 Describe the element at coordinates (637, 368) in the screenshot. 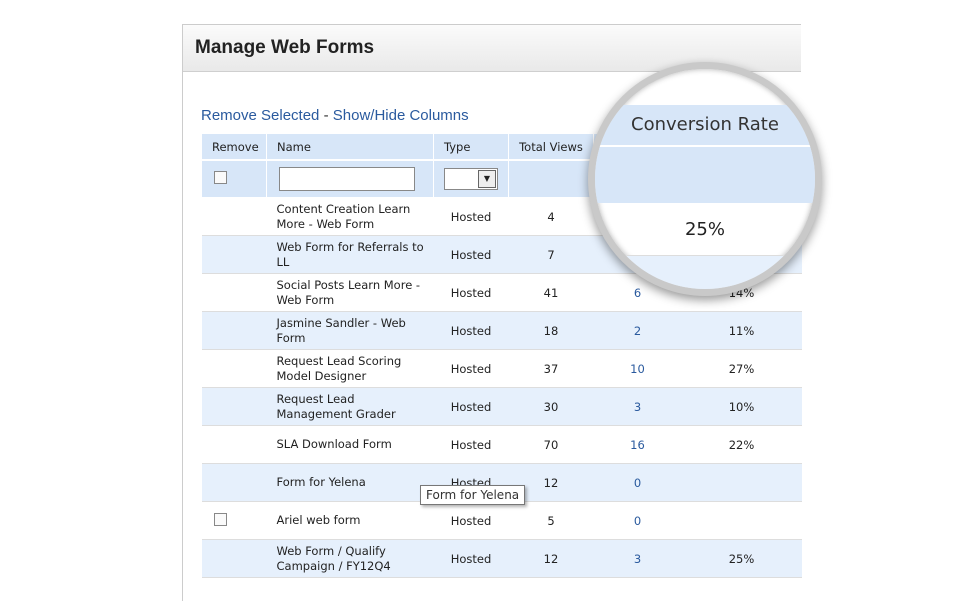

I see `conversions-link: 10` at that location.